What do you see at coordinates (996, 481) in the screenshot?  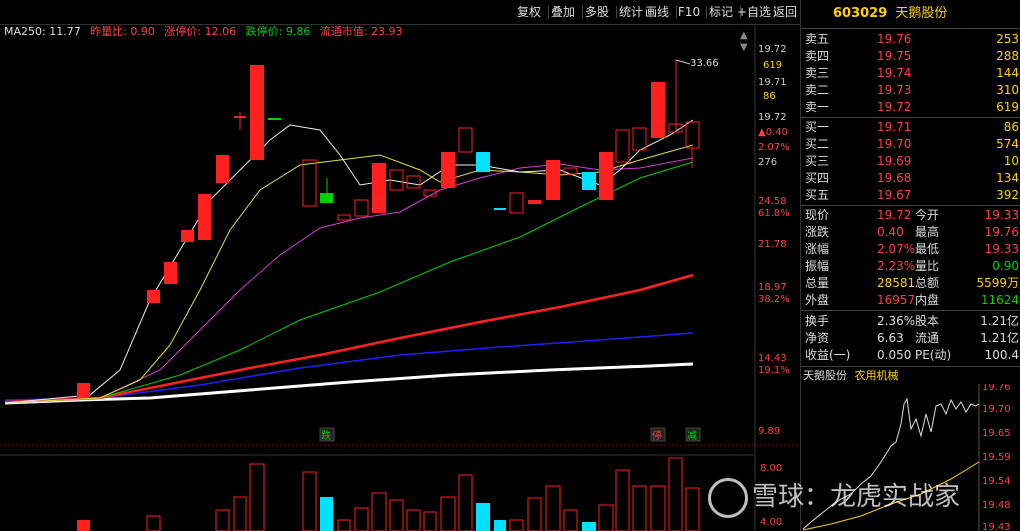 I see `mini-axis-label: 19.54` at bounding box center [996, 481].